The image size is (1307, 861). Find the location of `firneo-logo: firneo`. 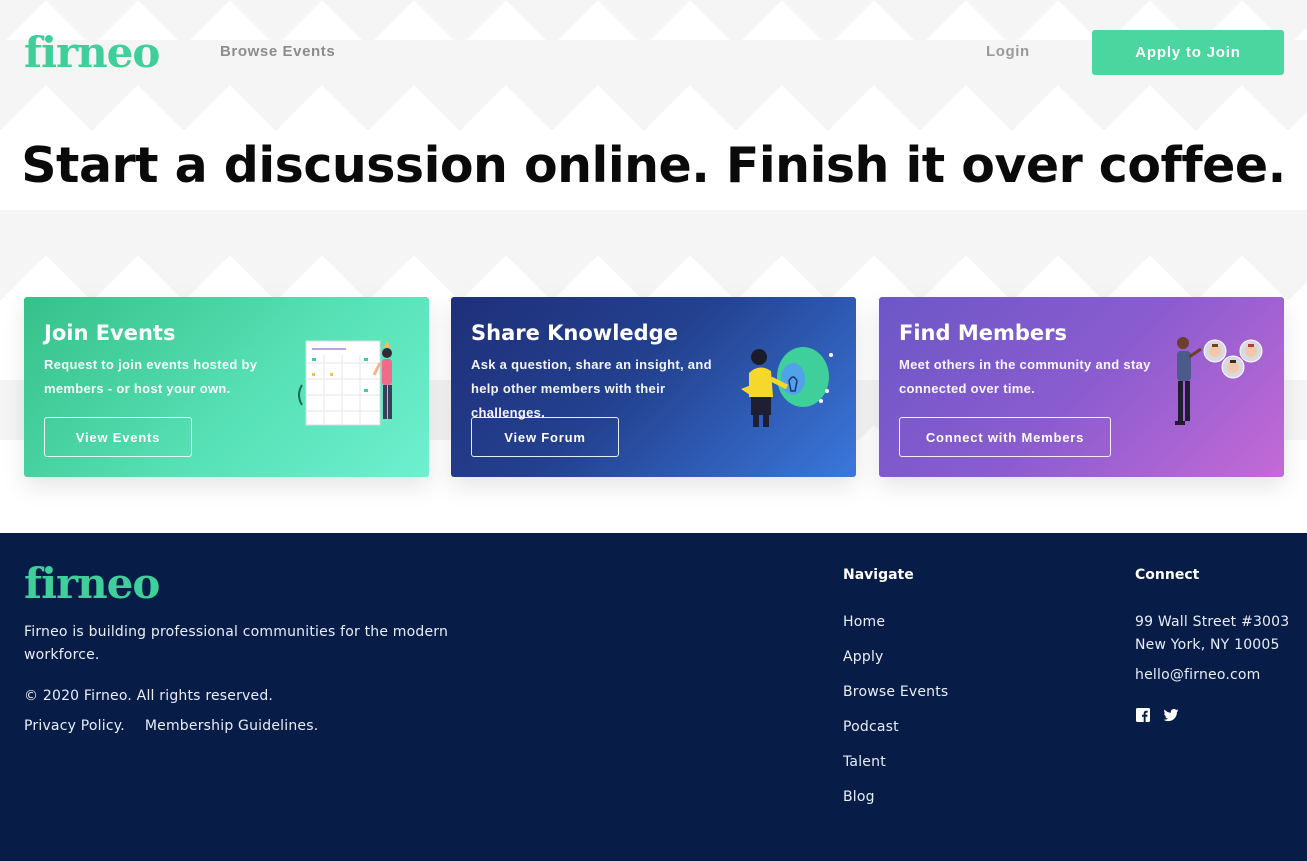

firneo-logo: firneo is located at coordinates (92, 53).